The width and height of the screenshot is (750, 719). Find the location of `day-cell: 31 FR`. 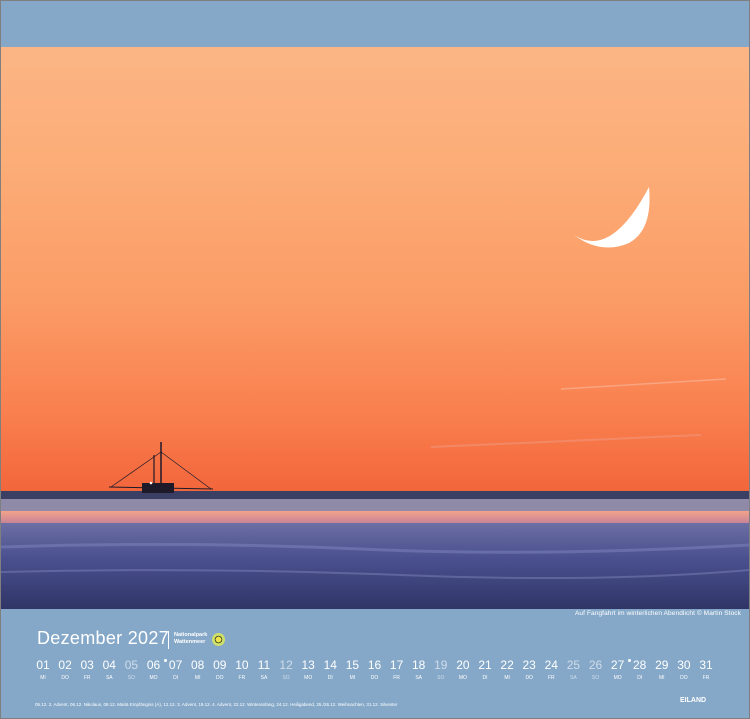

day-cell: 31 FR is located at coordinates (706, 670).